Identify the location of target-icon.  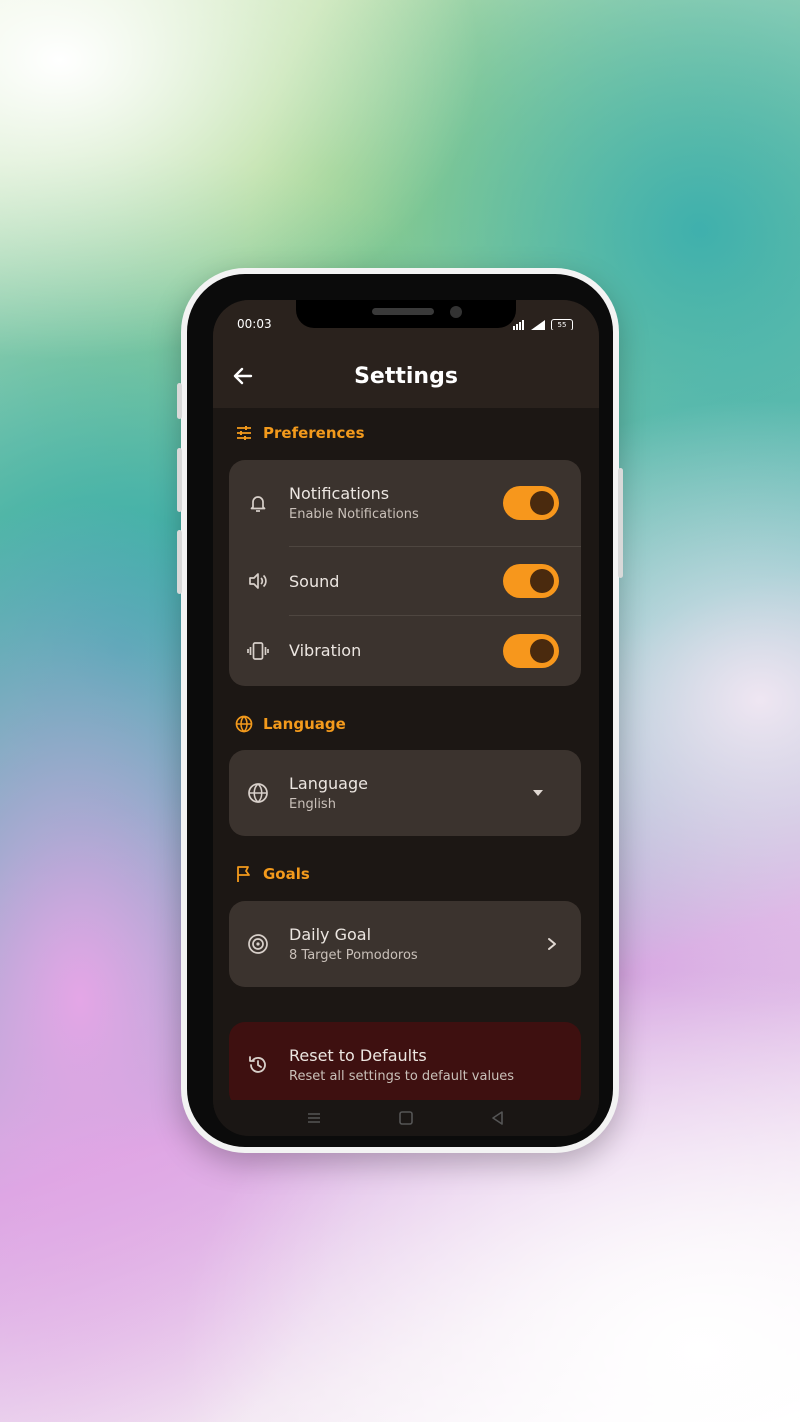
(258, 944).